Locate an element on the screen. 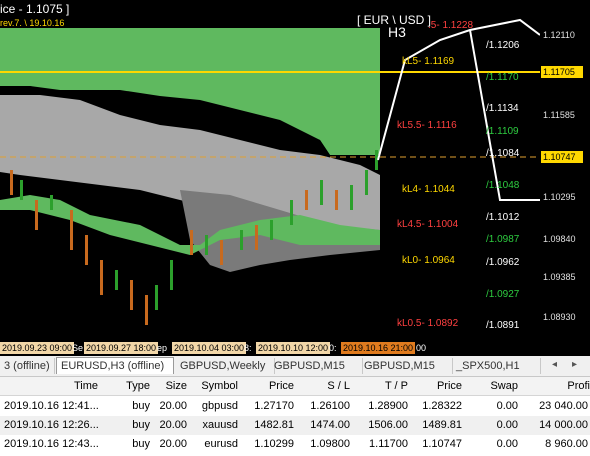 The height and width of the screenshot is (456, 590). level-value: /1.1048 is located at coordinates (503, 185).